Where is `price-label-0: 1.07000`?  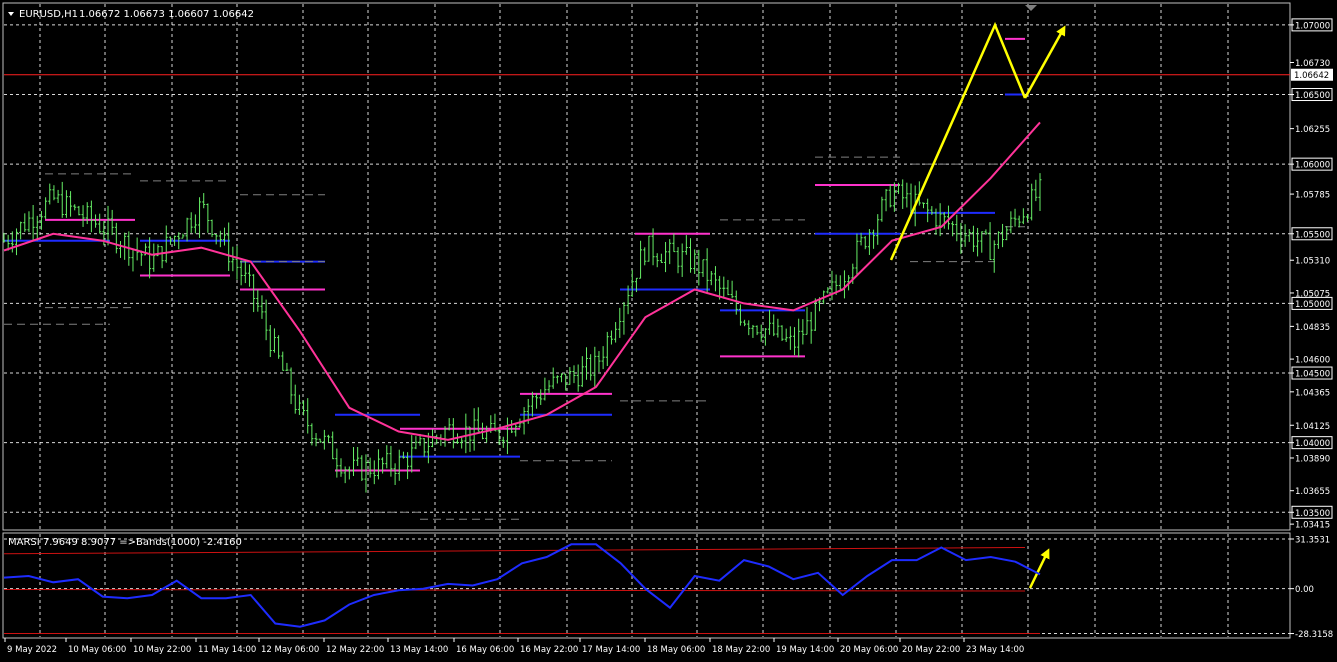
price-label-0: 1.07000 is located at coordinates (1312, 26).